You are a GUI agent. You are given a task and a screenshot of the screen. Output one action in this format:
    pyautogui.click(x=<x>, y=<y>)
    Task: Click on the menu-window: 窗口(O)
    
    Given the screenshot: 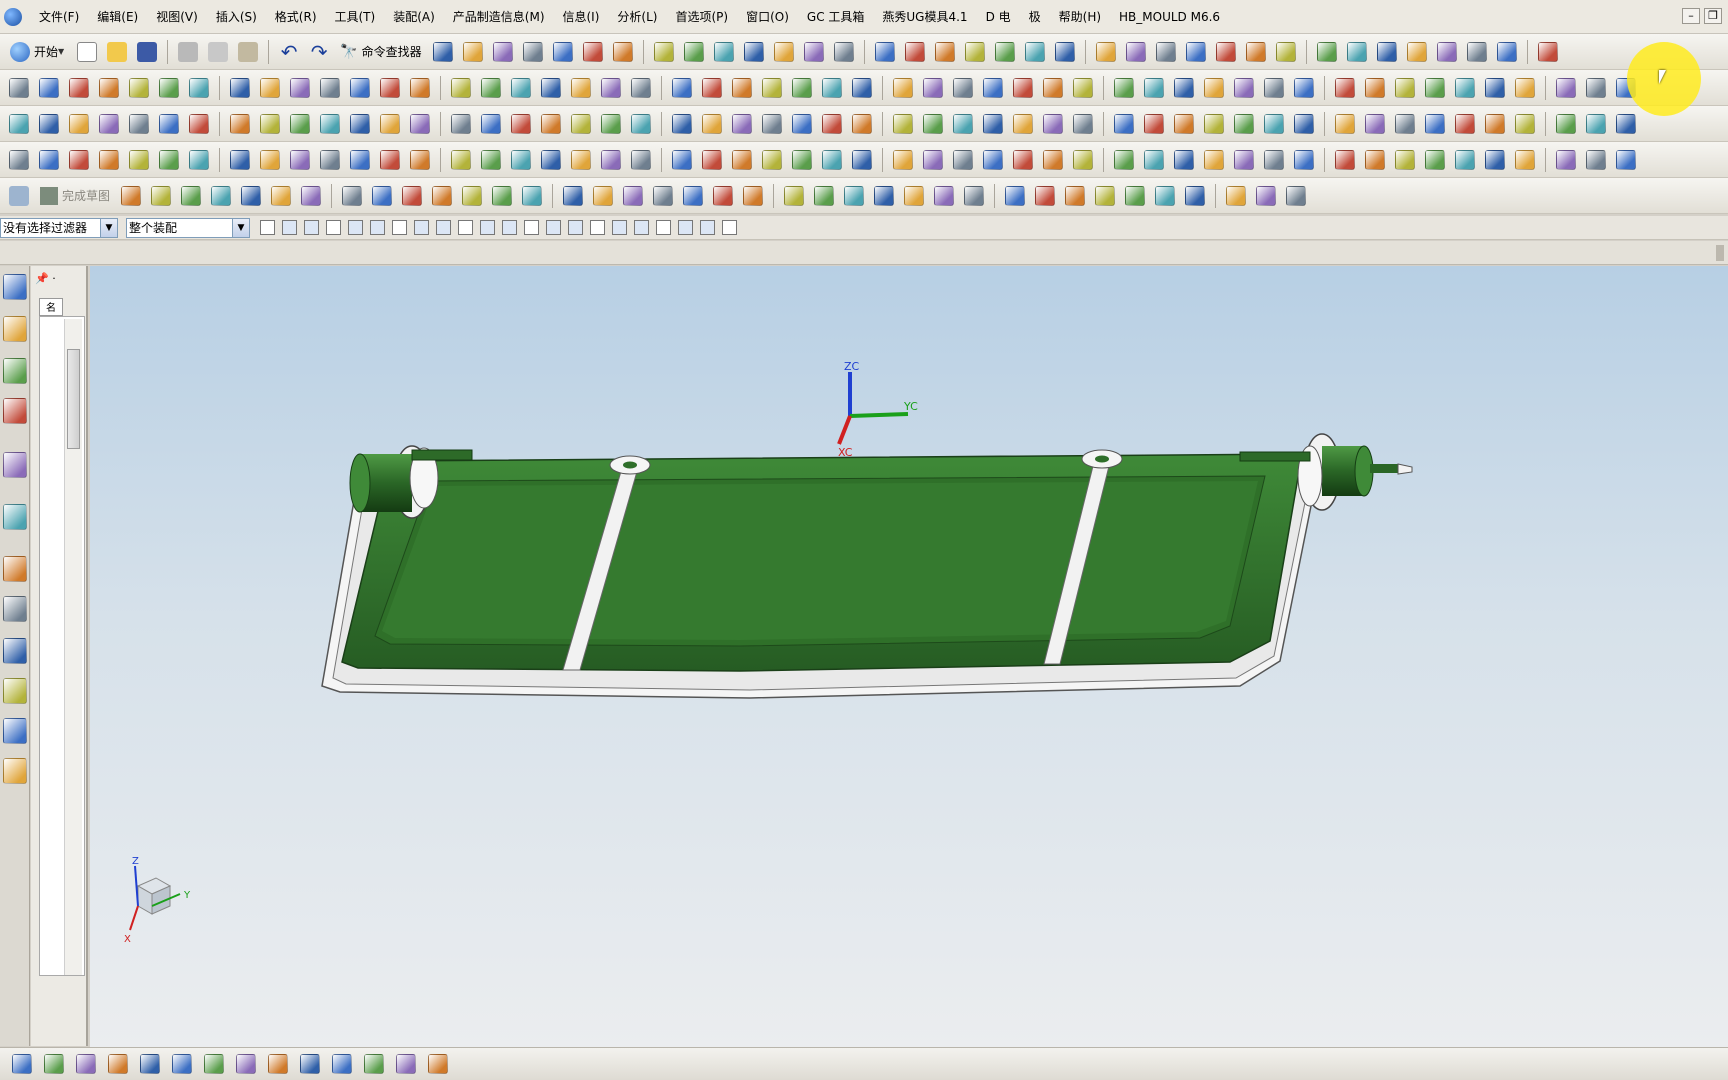 What is the action you would take?
    pyautogui.click(x=767, y=17)
    